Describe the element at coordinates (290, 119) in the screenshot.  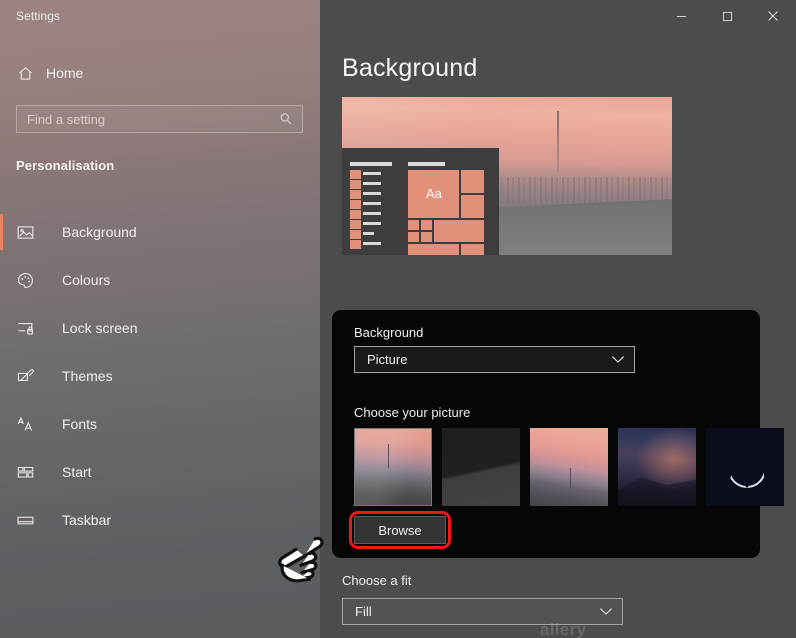
I see `search-icon` at that location.